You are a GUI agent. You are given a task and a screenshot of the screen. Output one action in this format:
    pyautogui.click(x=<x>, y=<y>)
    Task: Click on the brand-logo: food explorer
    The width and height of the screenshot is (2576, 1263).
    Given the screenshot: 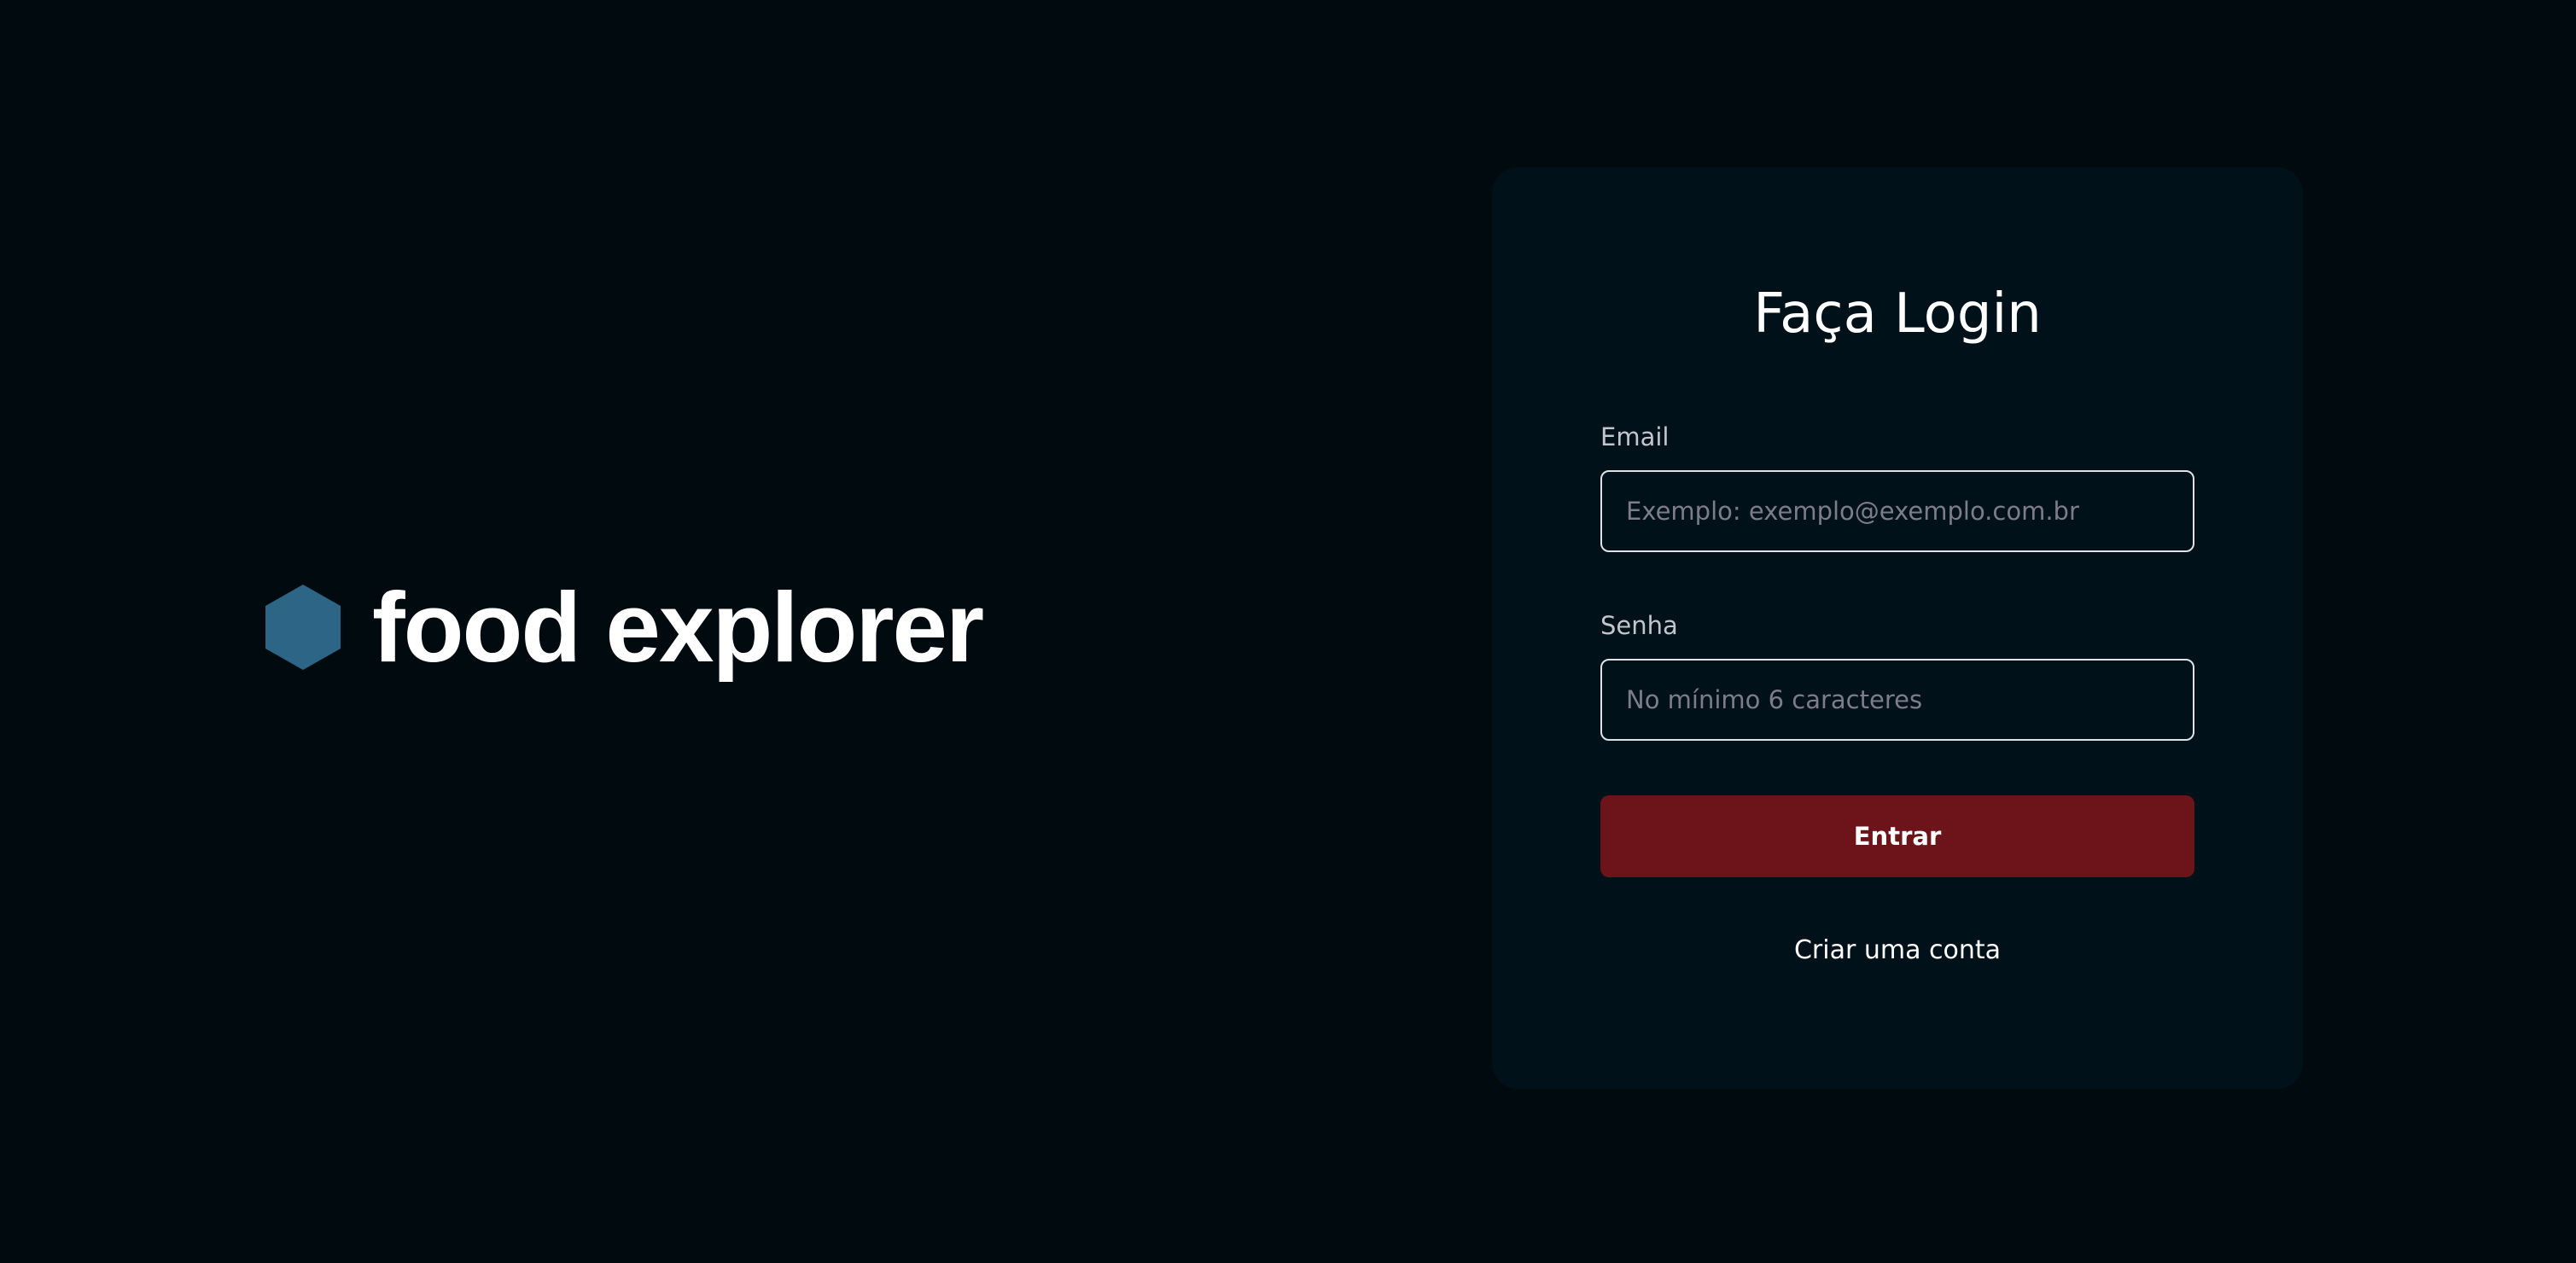 What is the action you would take?
    pyautogui.click(x=624, y=627)
    